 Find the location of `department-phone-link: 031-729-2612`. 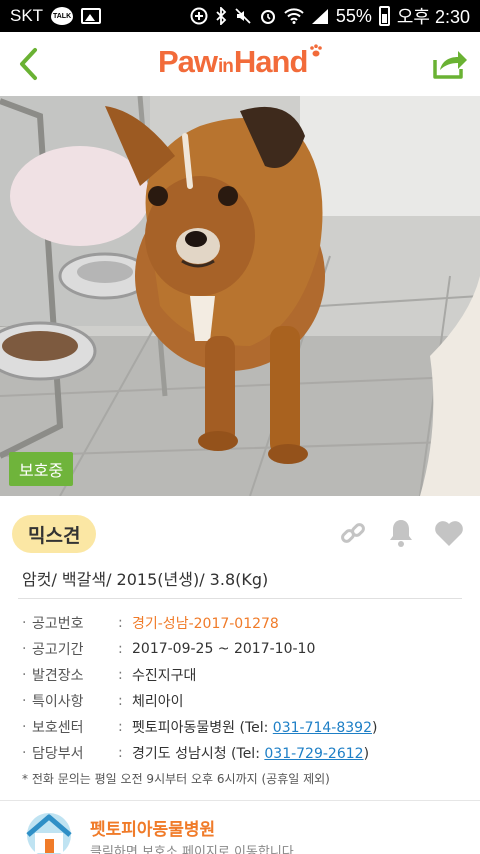

department-phone-link: 031-729-2612 is located at coordinates (313, 754).